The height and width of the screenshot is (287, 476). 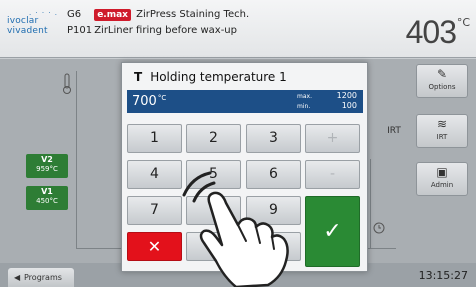 What do you see at coordinates (154, 138) in the screenshot?
I see `key-1: 1` at bounding box center [154, 138].